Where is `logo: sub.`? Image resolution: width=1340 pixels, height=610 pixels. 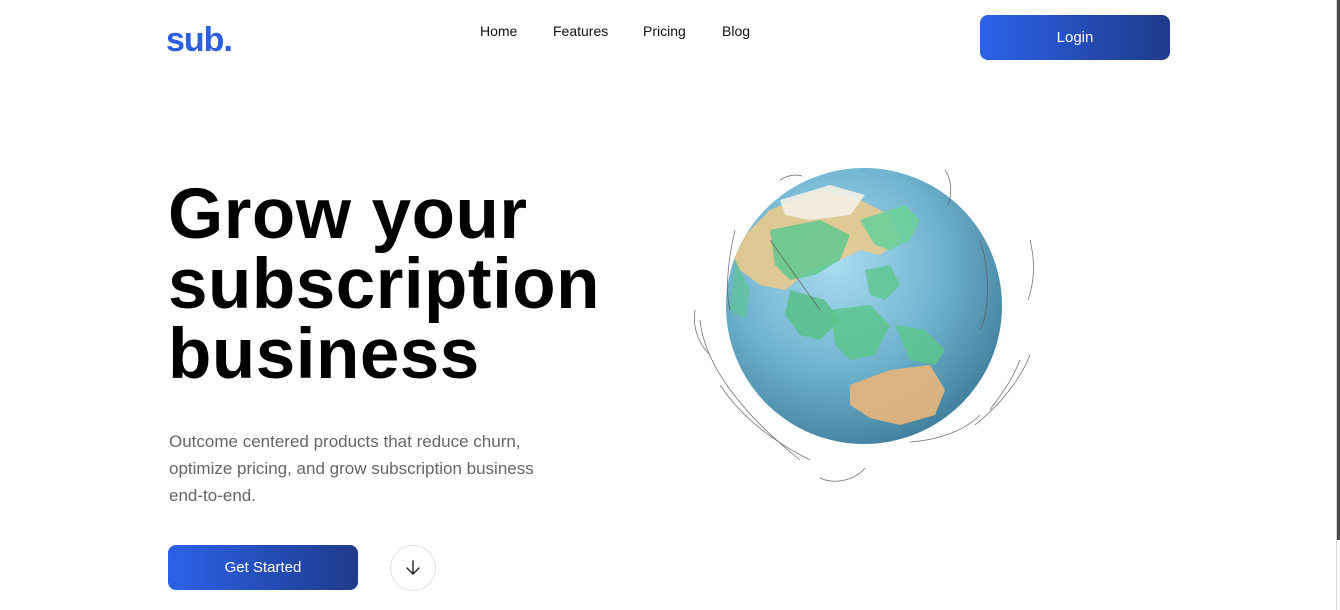 logo: sub. is located at coordinates (199, 40).